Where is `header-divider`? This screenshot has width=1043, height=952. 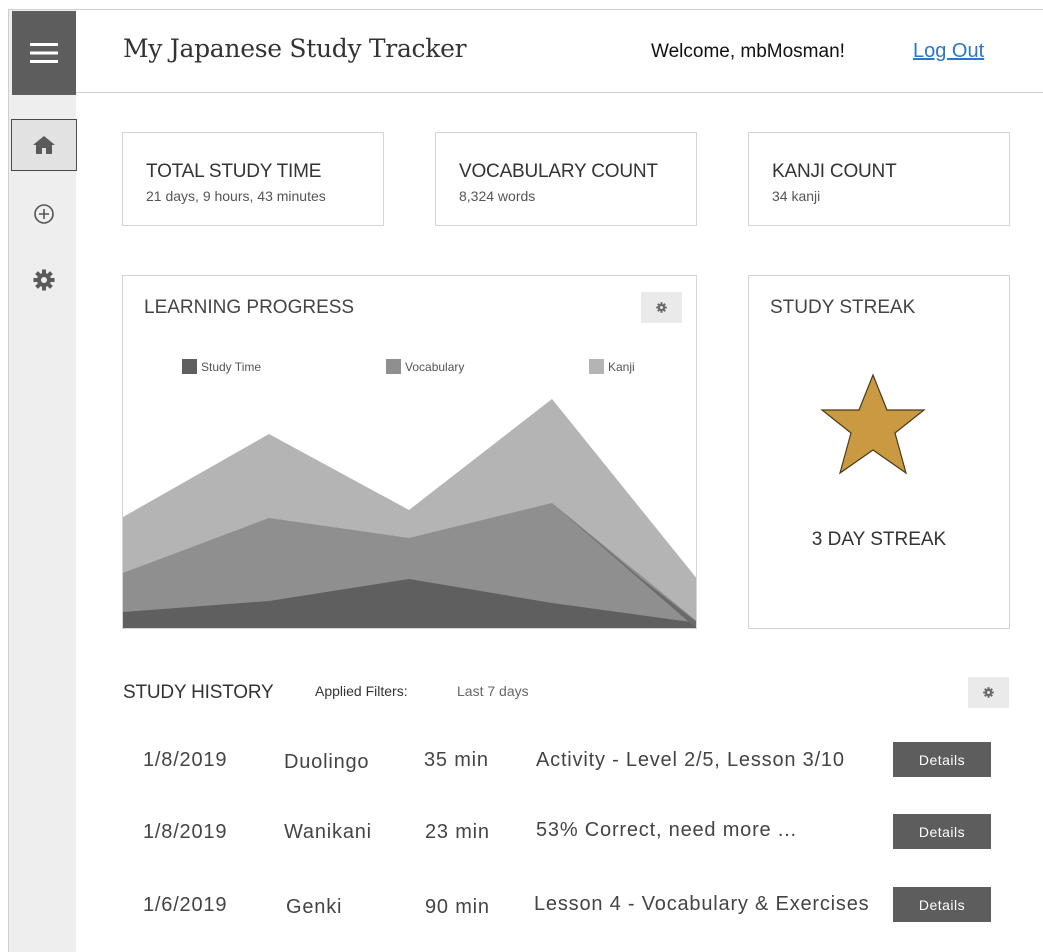 header-divider is located at coordinates (559, 92).